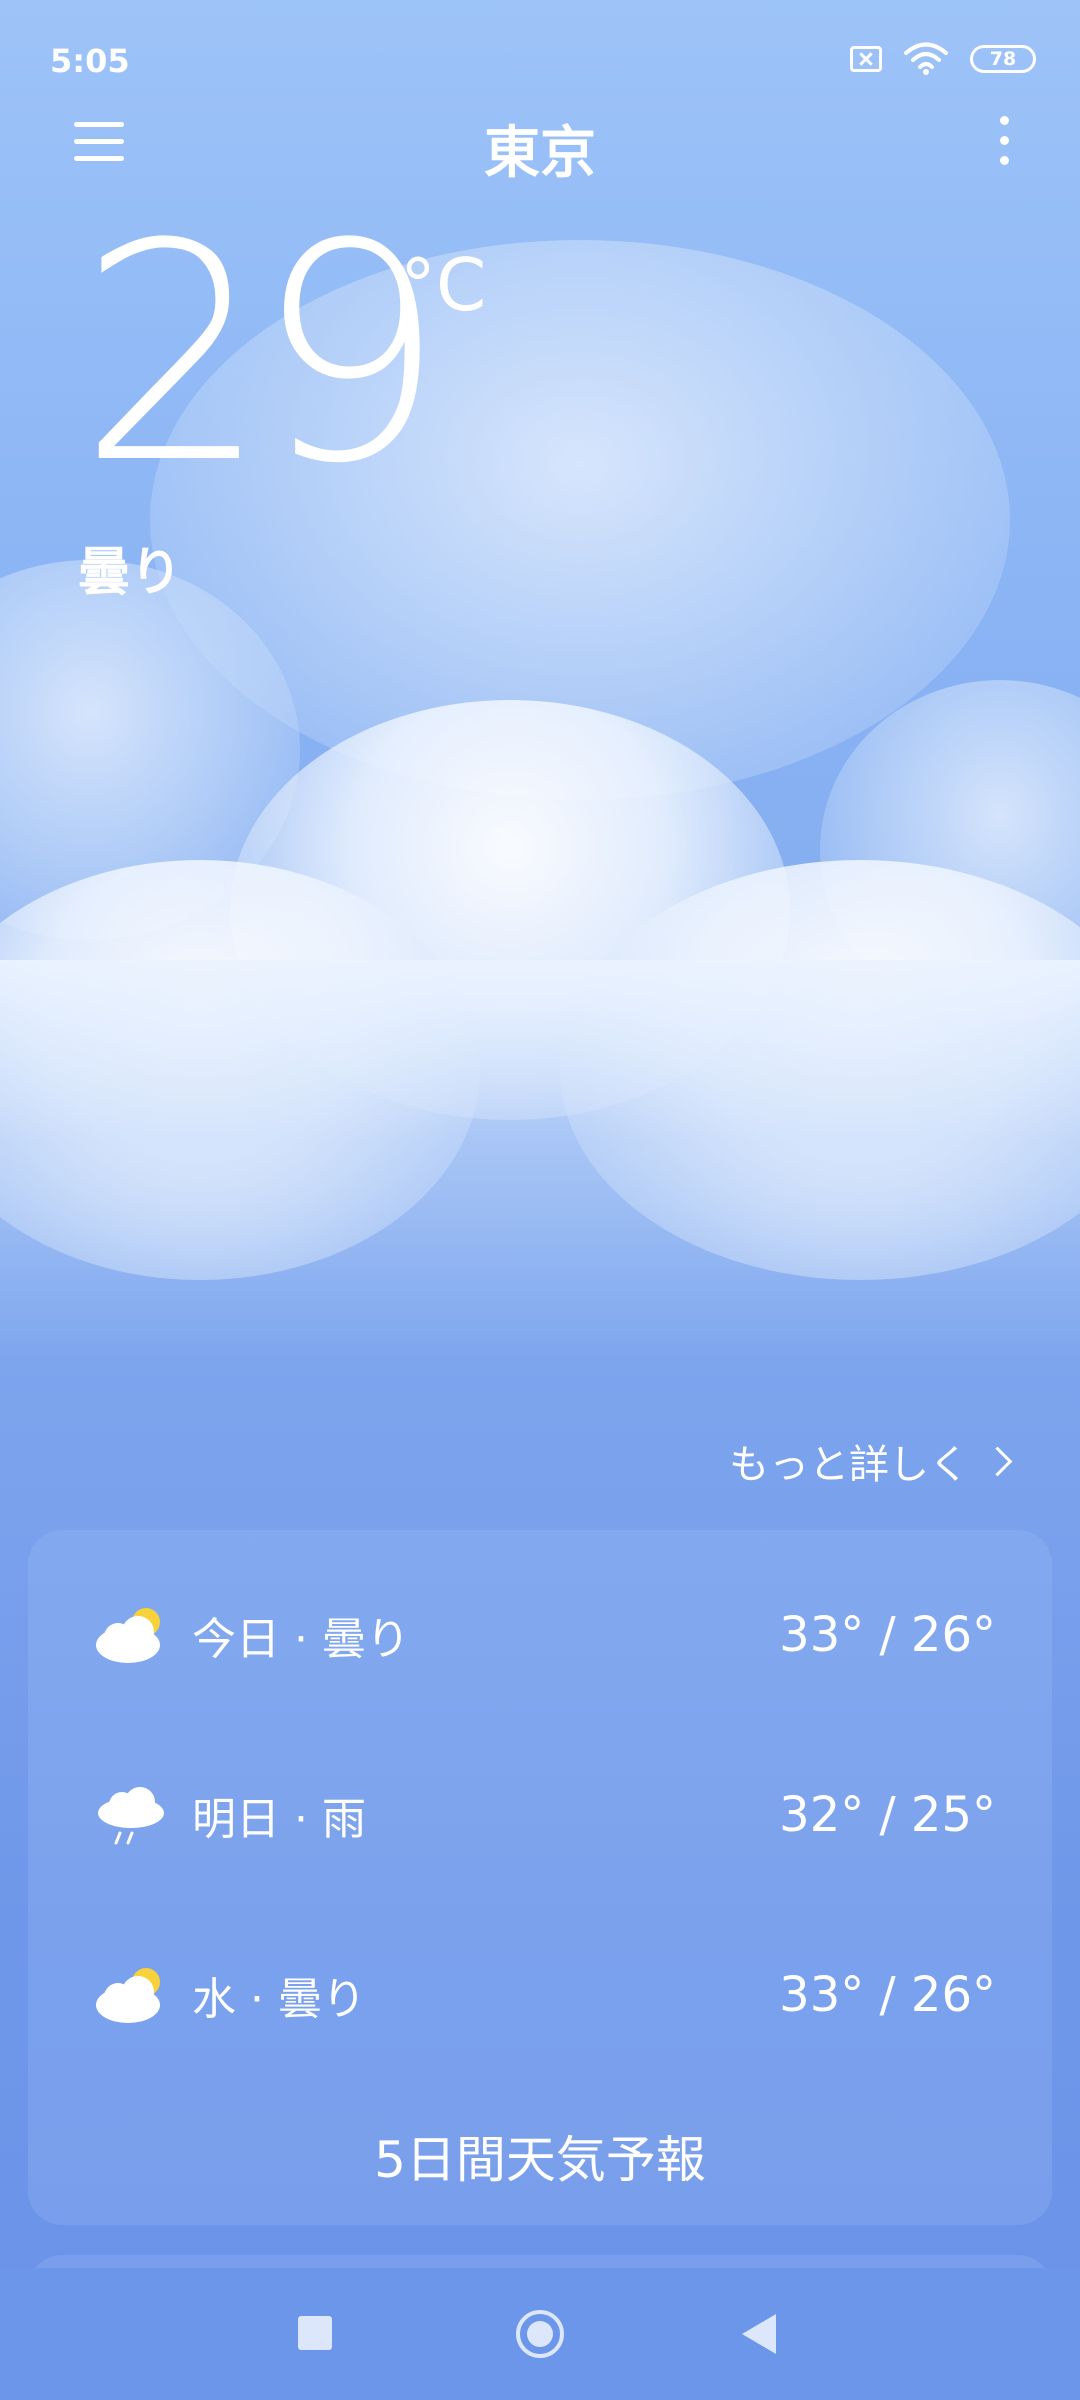 This screenshot has height=2400, width=1080. What do you see at coordinates (759, 2334) in the screenshot?
I see `back-icon` at bounding box center [759, 2334].